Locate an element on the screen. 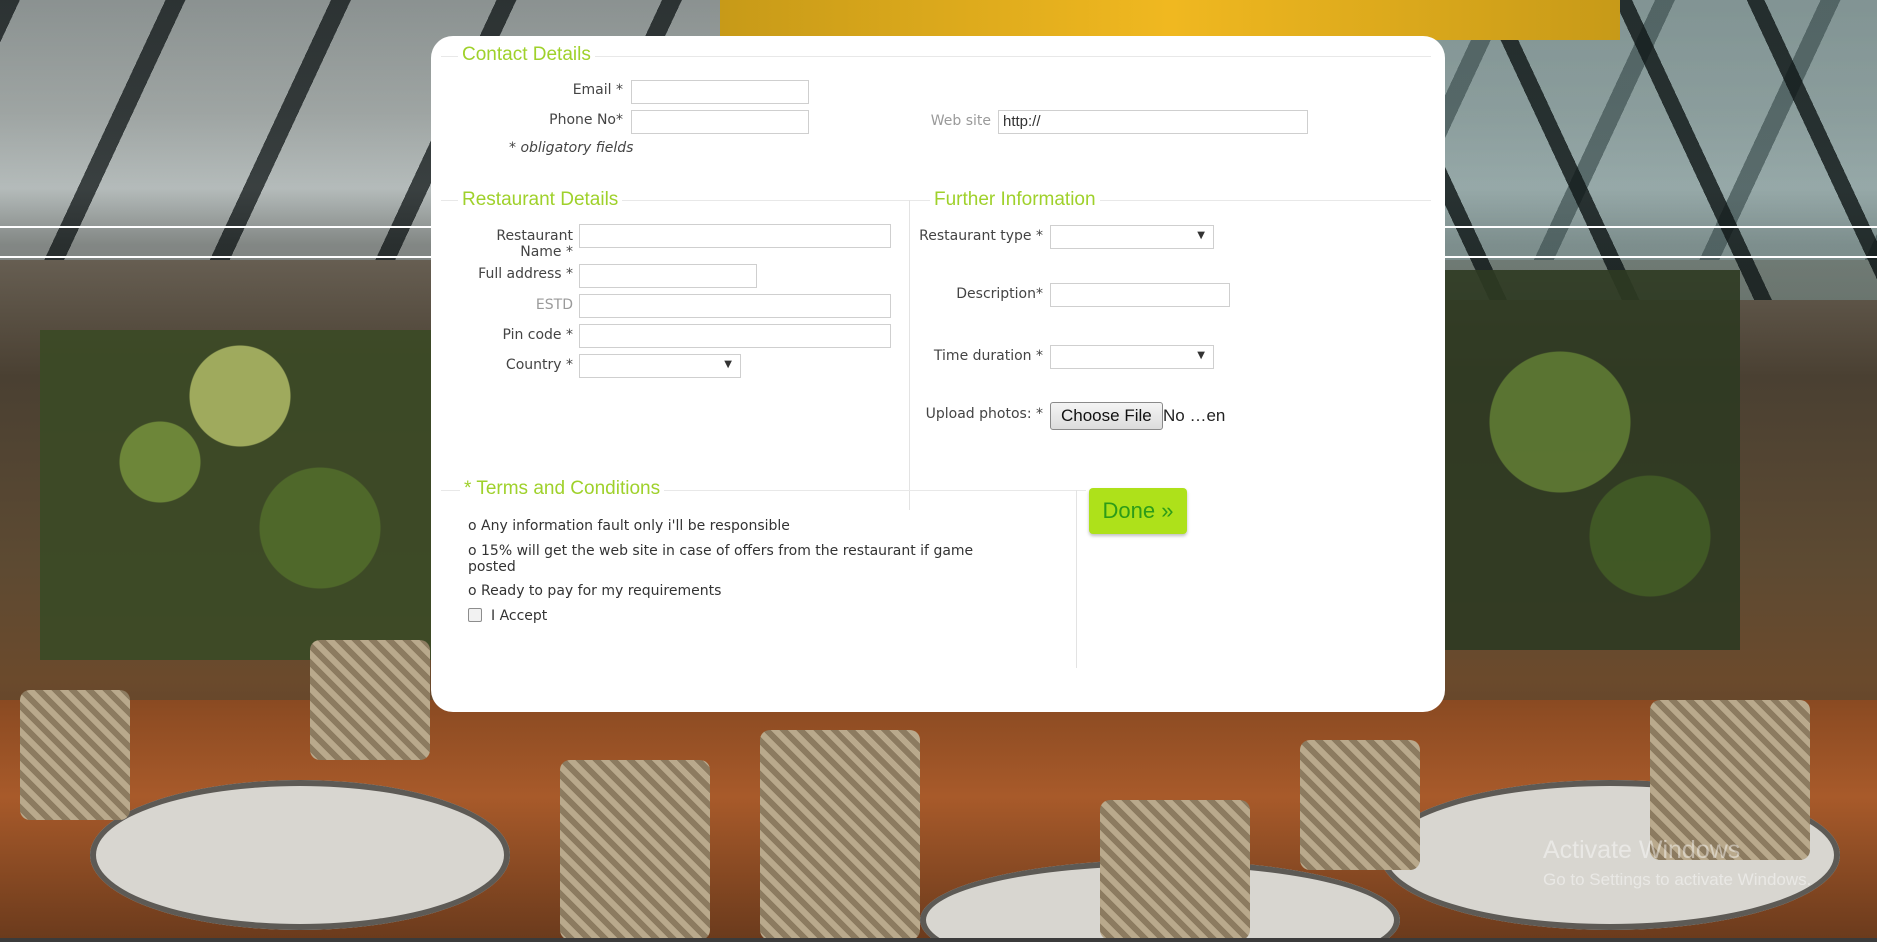 This screenshot has width=1877, height=942. restaurant-name-label: Restaurant Name * is located at coordinates (534, 244).